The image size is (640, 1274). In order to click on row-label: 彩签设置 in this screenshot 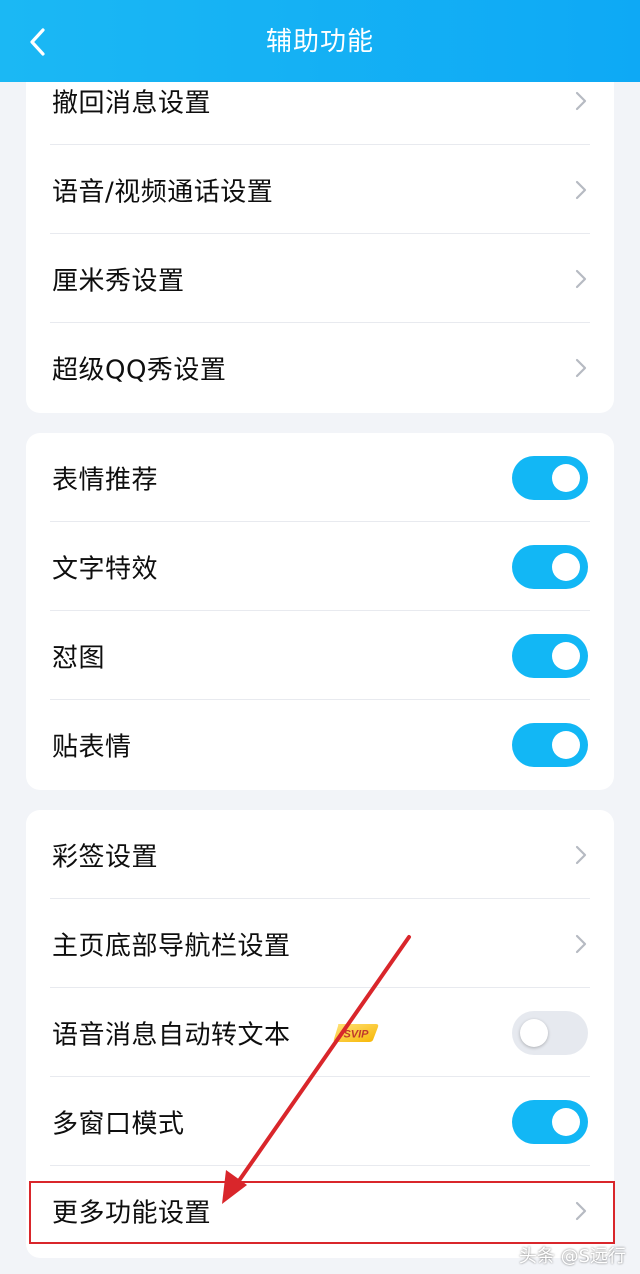, I will do `click(105, 857)`.